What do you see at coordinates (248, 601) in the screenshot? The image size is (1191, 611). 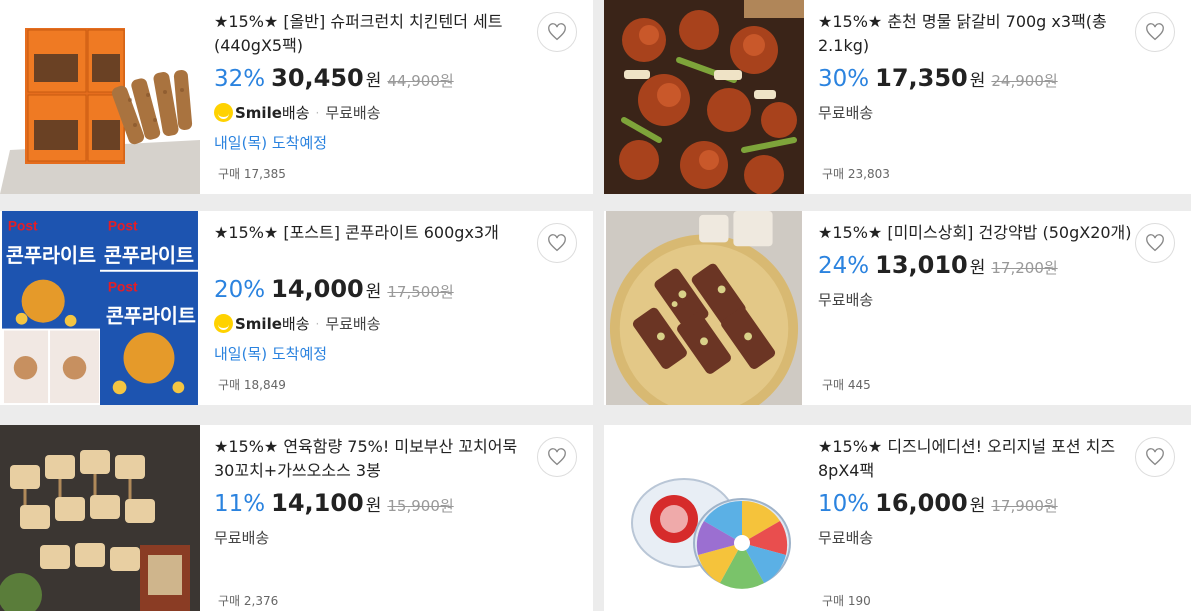 I see `purchase-count: 구매 2,376` at bounding box center [248, 601].